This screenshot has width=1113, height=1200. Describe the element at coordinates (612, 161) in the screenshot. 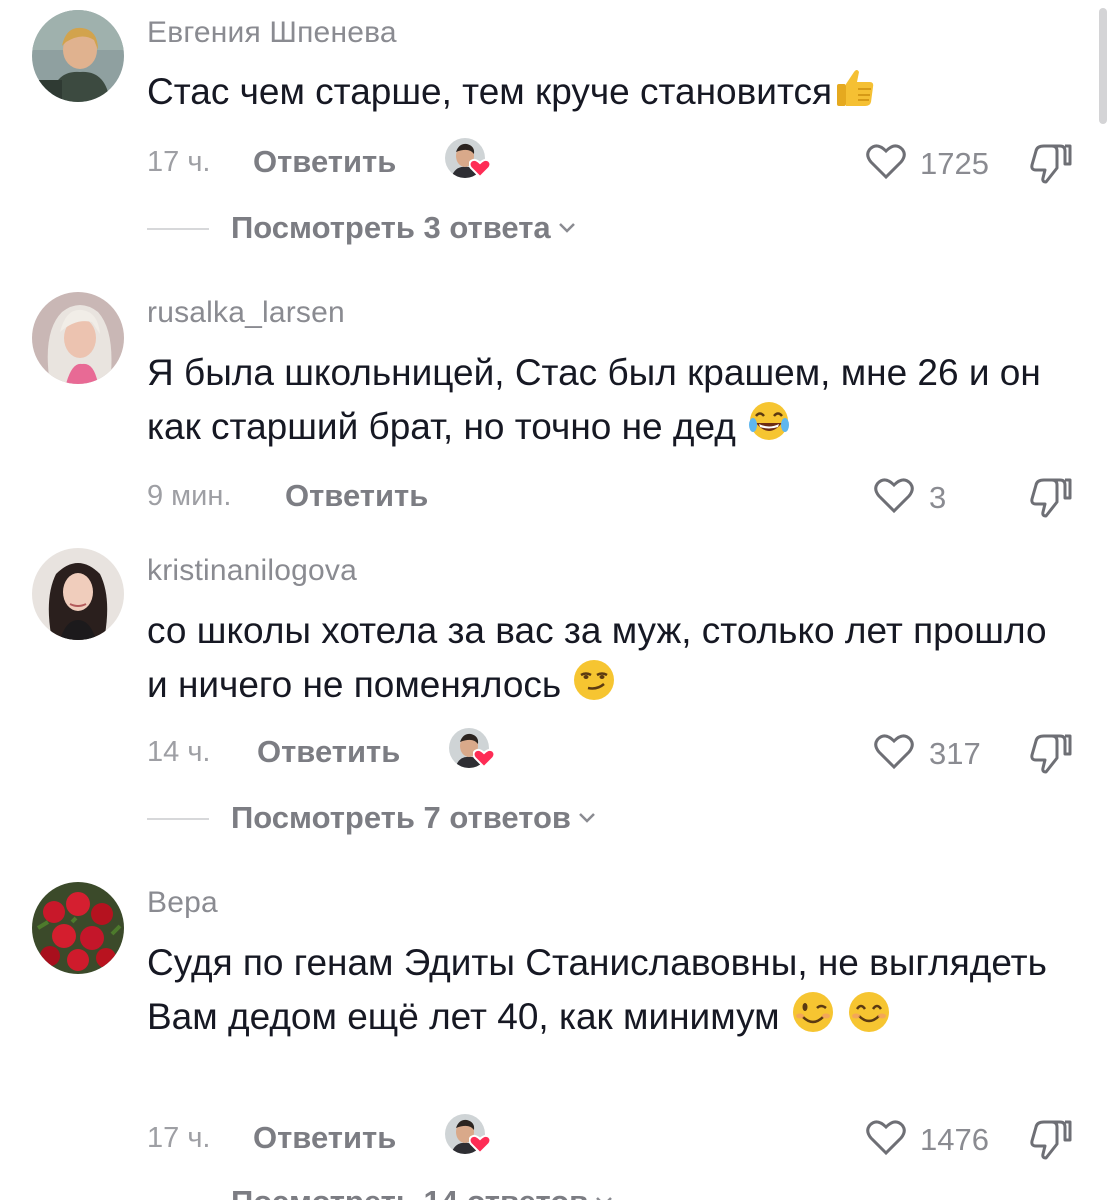

I see `comment-meta: 17 ч. Ответить 1725` at that location.